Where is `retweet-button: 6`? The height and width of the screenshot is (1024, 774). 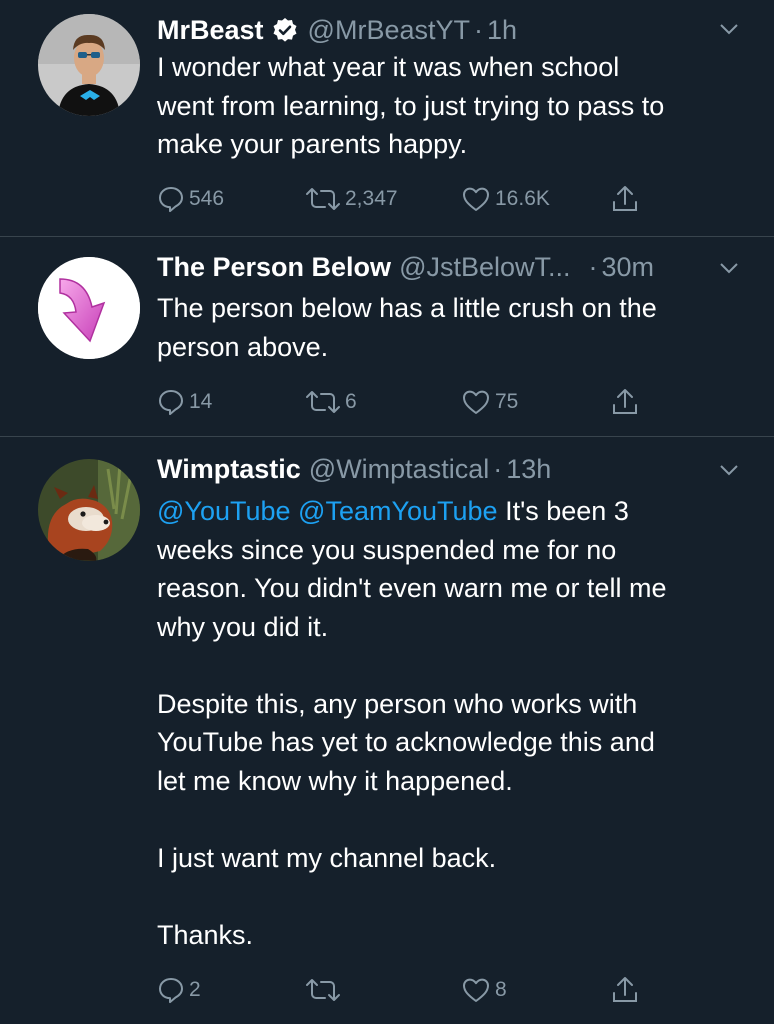 retweet-button: 6 is located at coordinates (331, 402).